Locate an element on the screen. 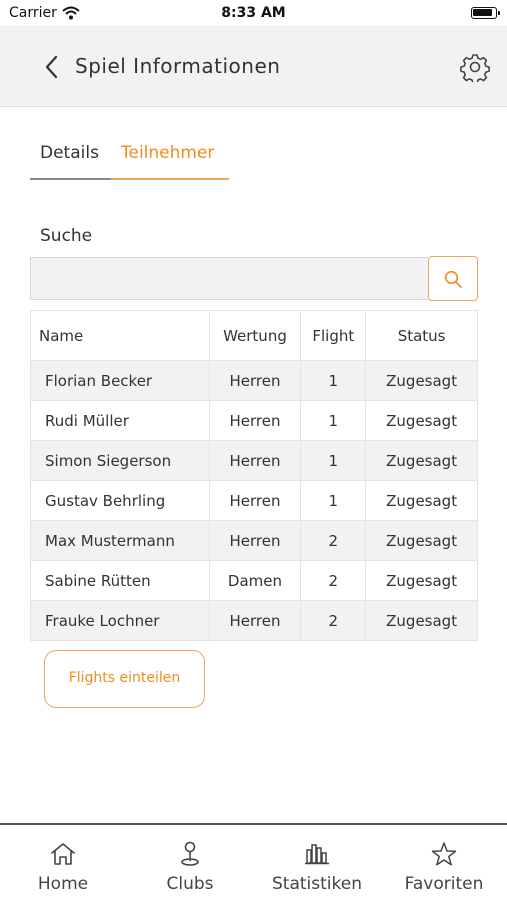 Image resolution: width=507 pixels, height=900 pixels. search-button is located at coordinates (453, 278).